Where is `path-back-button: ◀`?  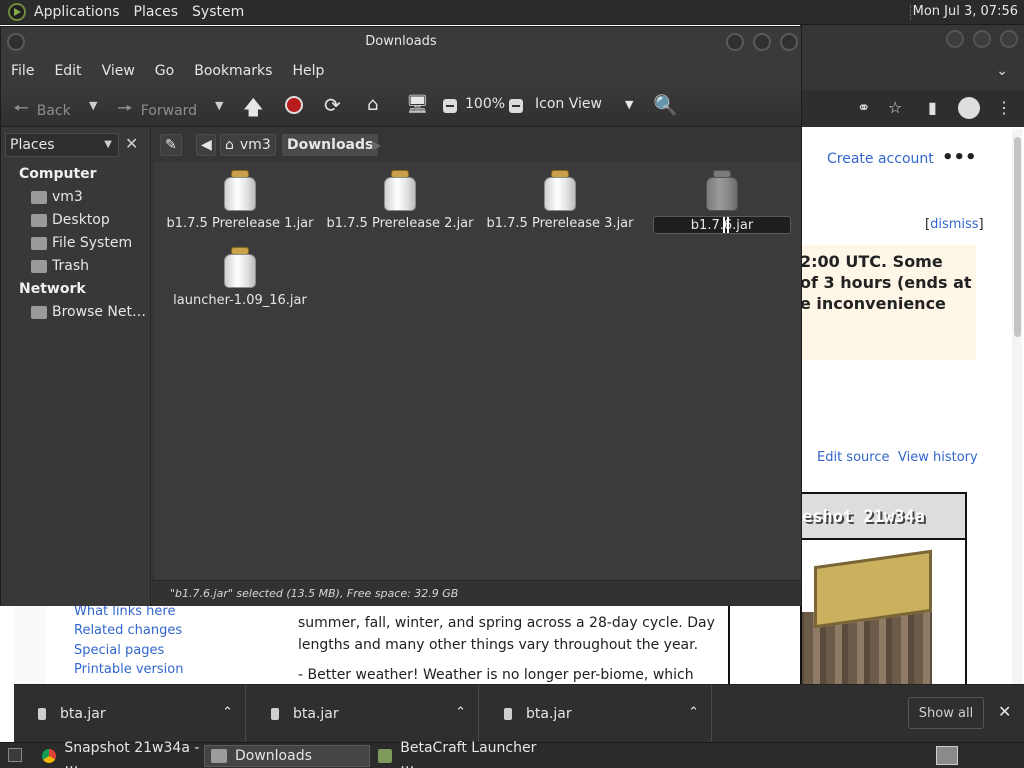
path-back-button: ◀ is located at coordinates (206, 145).